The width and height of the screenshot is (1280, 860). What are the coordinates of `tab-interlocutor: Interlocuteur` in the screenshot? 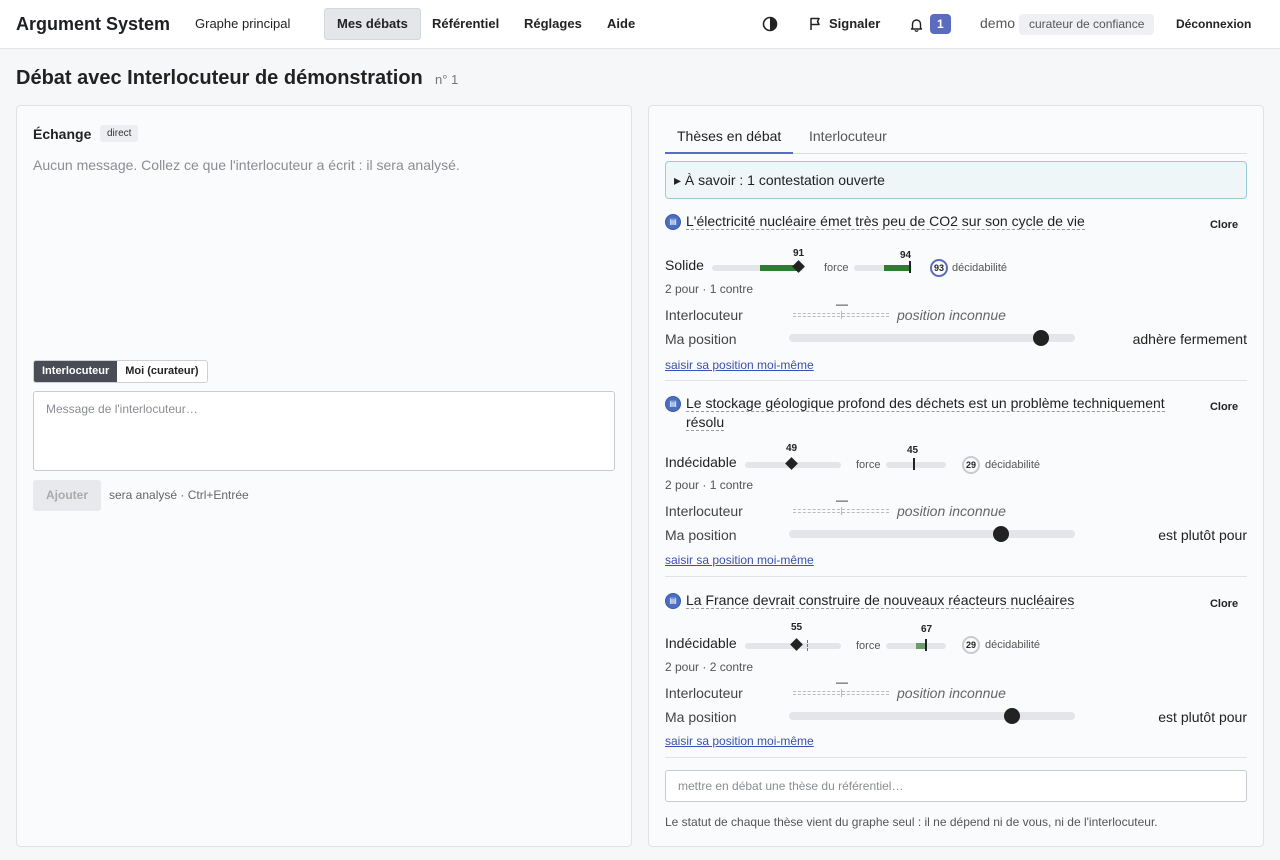 It's located at (848, 139).